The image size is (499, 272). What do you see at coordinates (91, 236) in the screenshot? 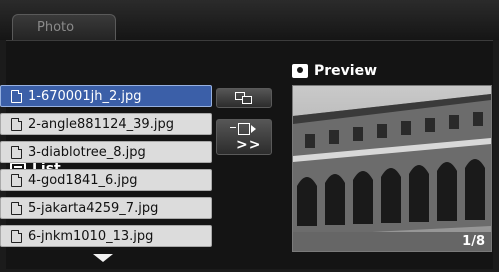
I see `file-name: 6-jnkm1010_13.jpg` at bounding box center [91, 236].